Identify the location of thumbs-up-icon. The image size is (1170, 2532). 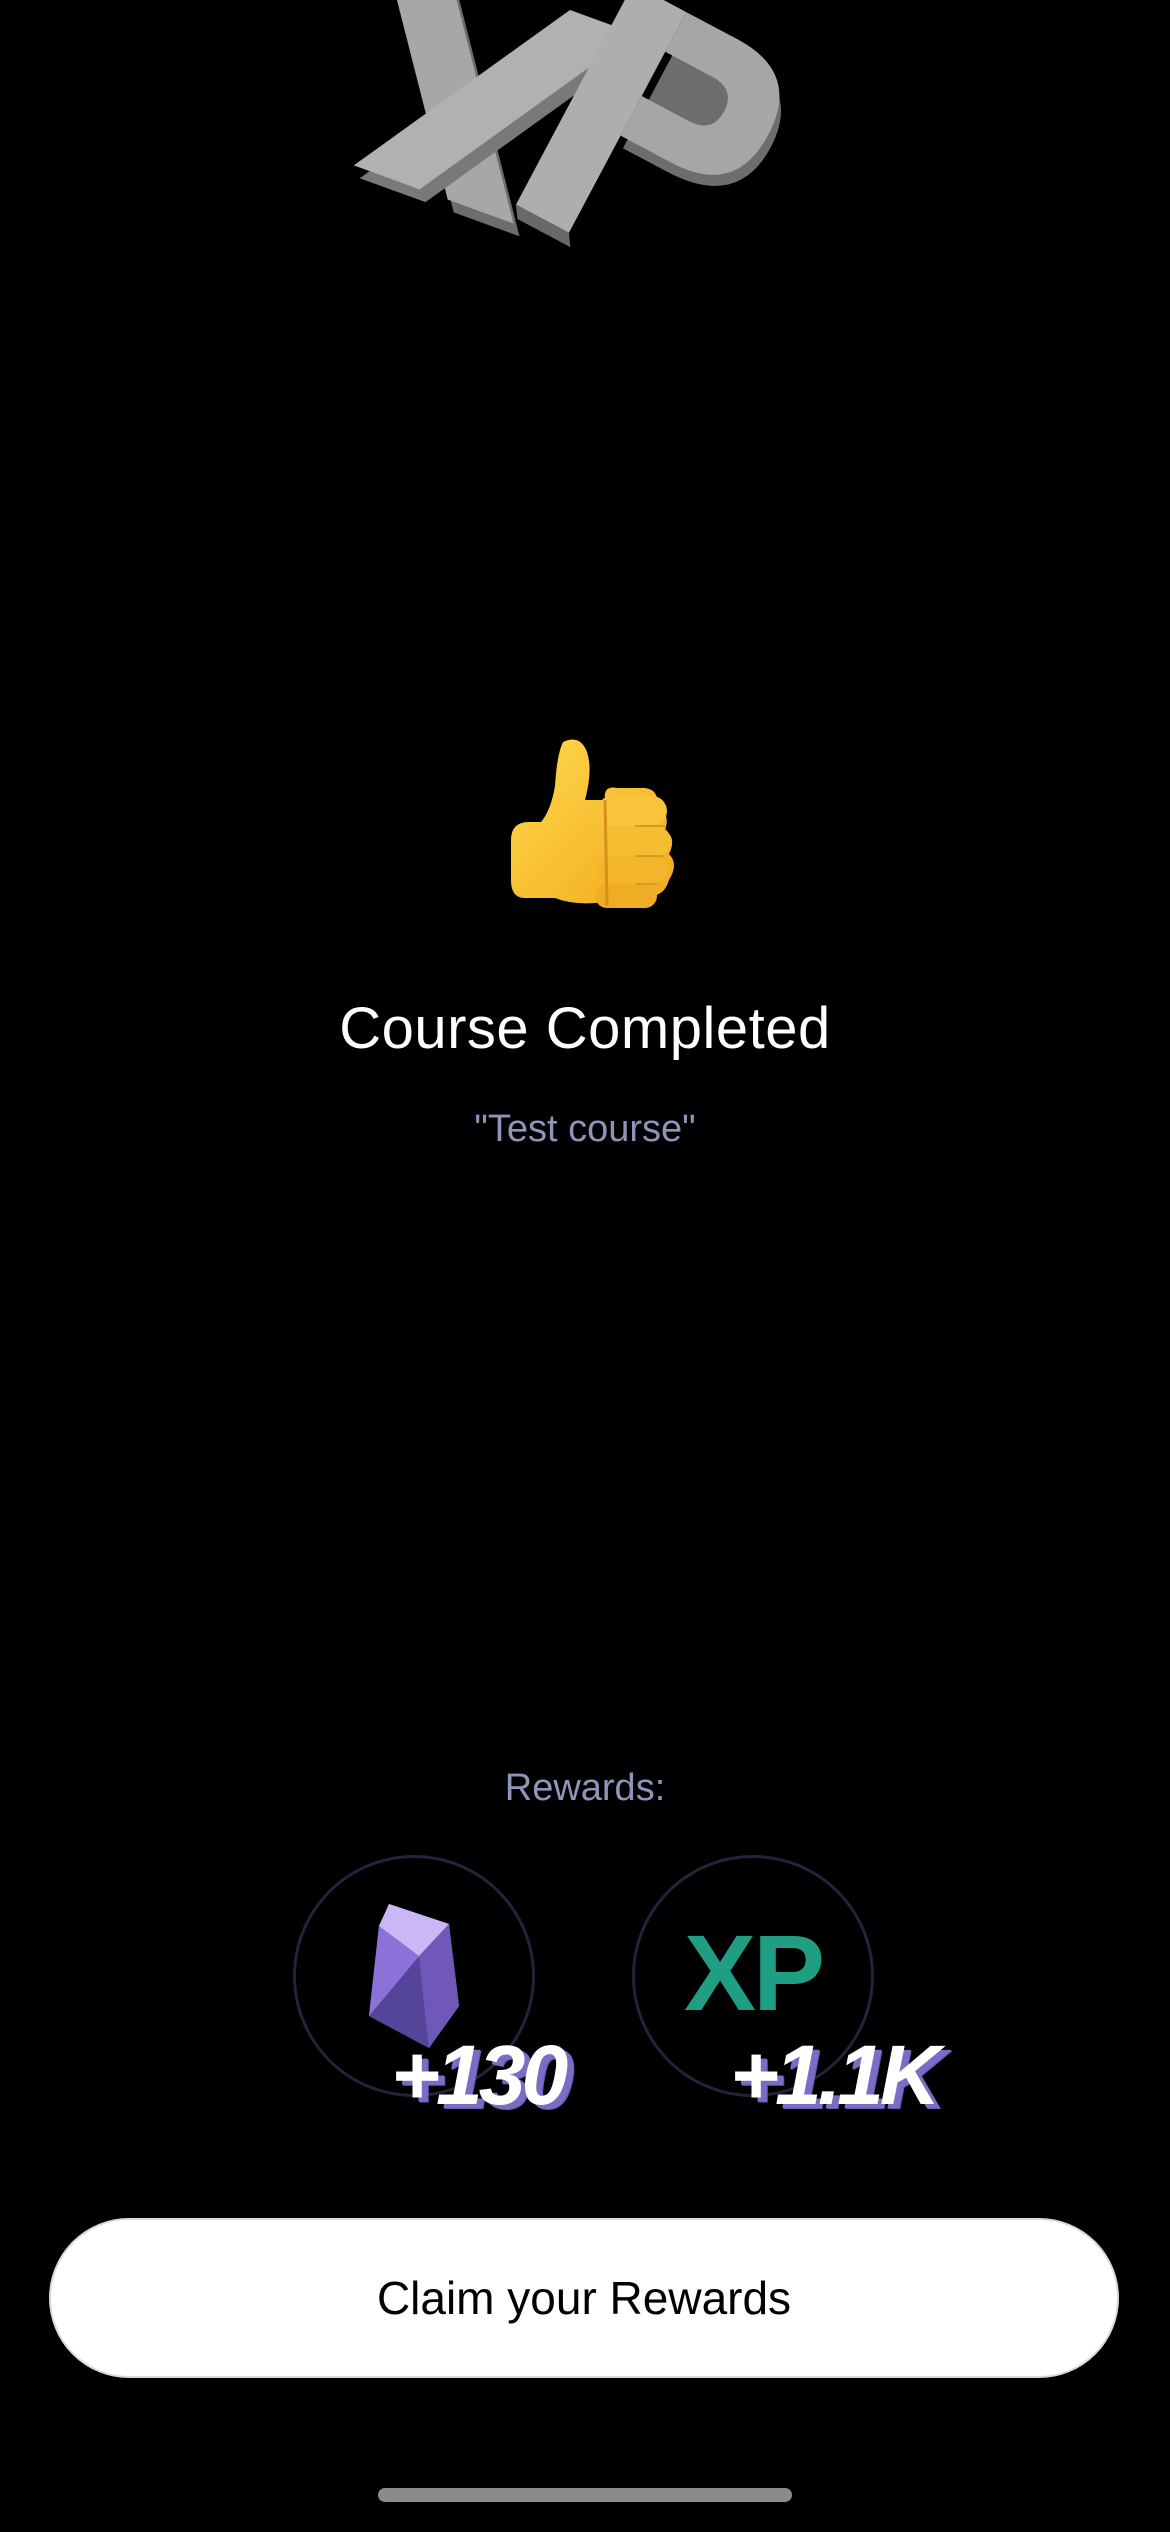
(585, 835).